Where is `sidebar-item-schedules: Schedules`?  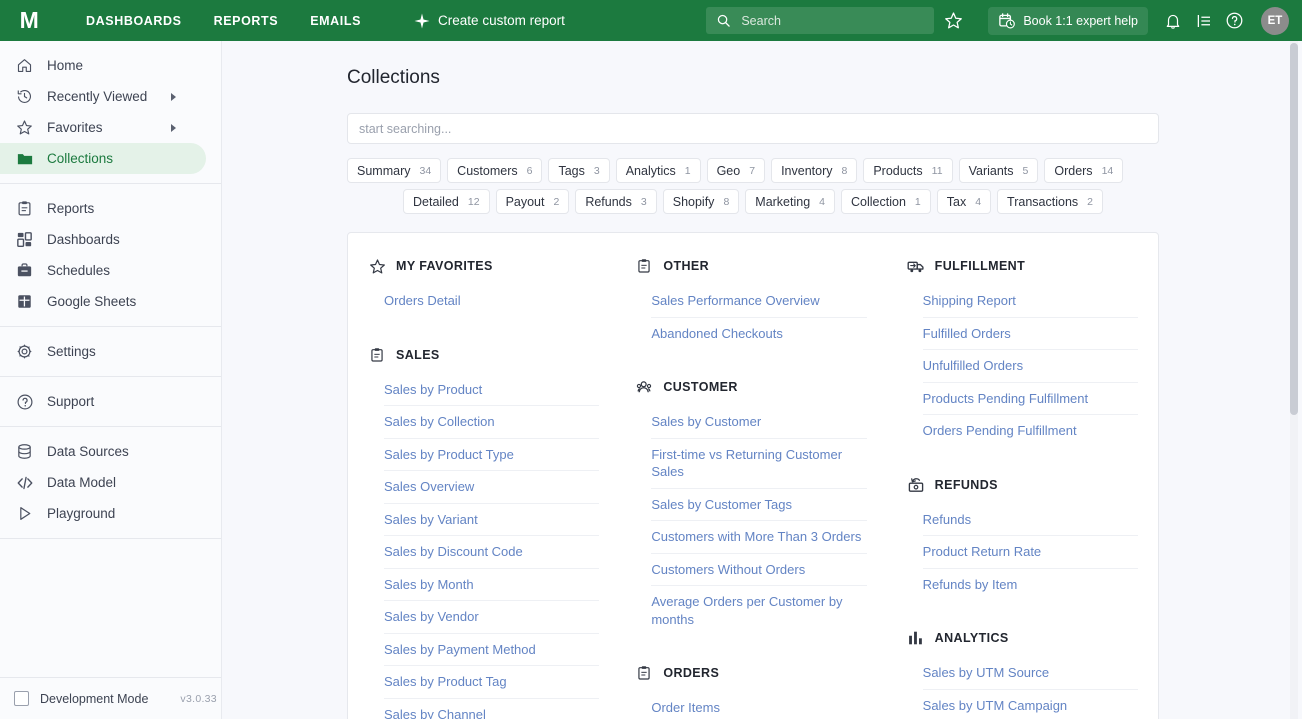
sidebar-item-schedules: Schedules is located at coordinates (103, 270).